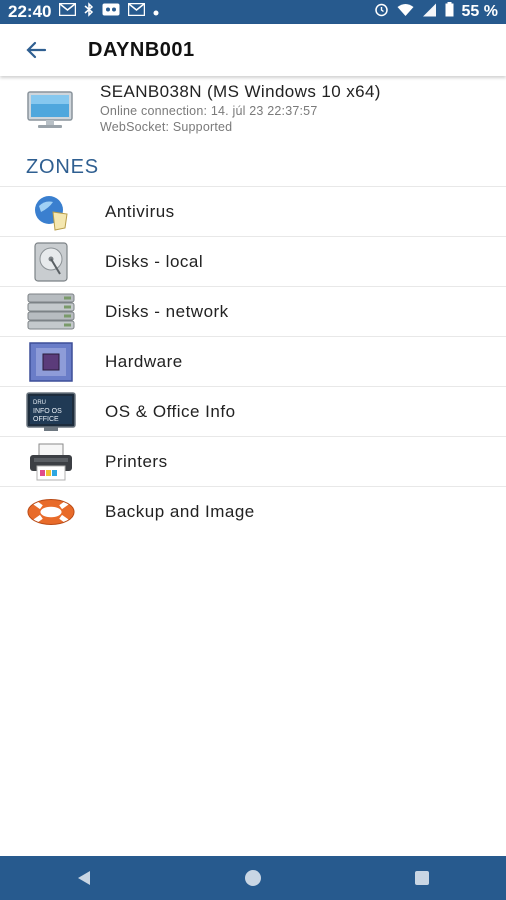 This screenshot has width=506, height=900. Describe the element at coordinates (167, 311) in the screenshot. I see `zone-label: Disks - network` at that location.